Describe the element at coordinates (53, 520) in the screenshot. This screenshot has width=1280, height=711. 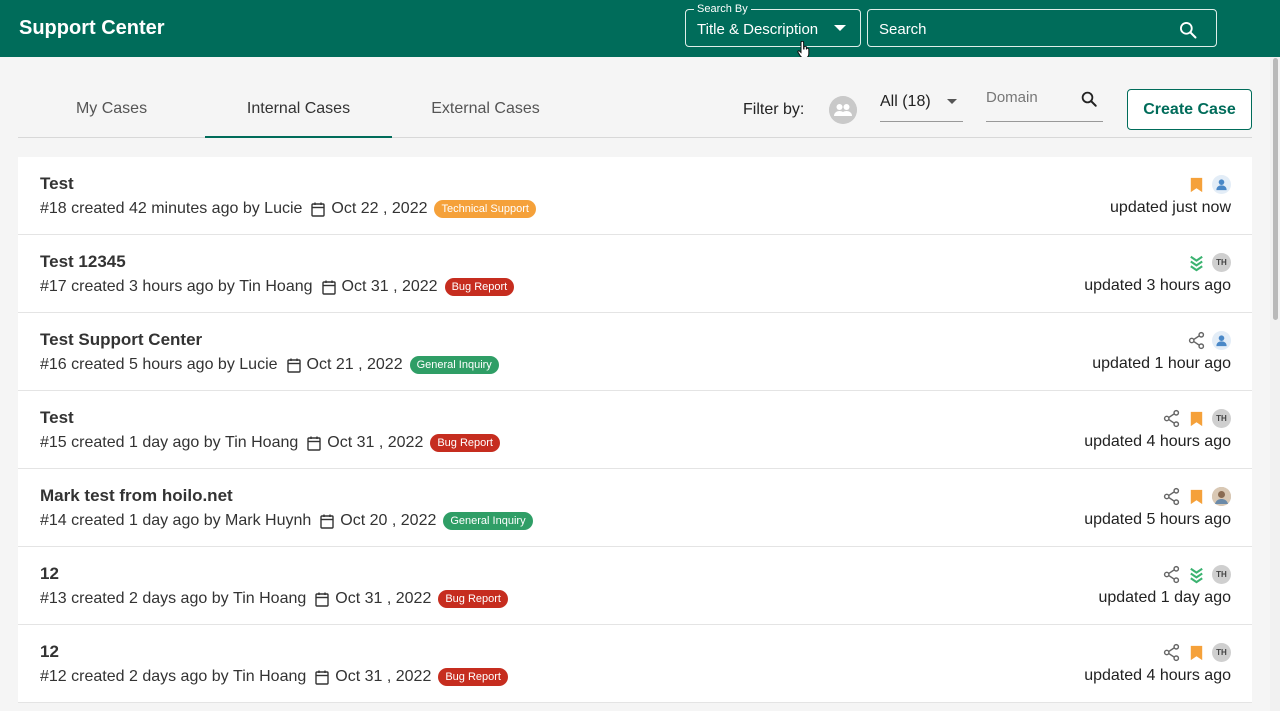
I see `case-id: #14` at that location.